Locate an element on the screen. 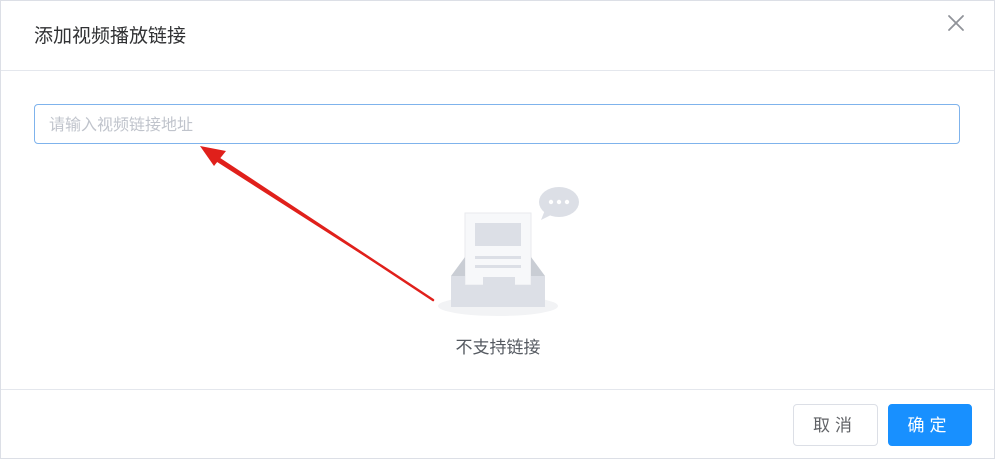 The width and height of the screenshot is (995, 459). video-url-input is located at coordinates (497, 124).